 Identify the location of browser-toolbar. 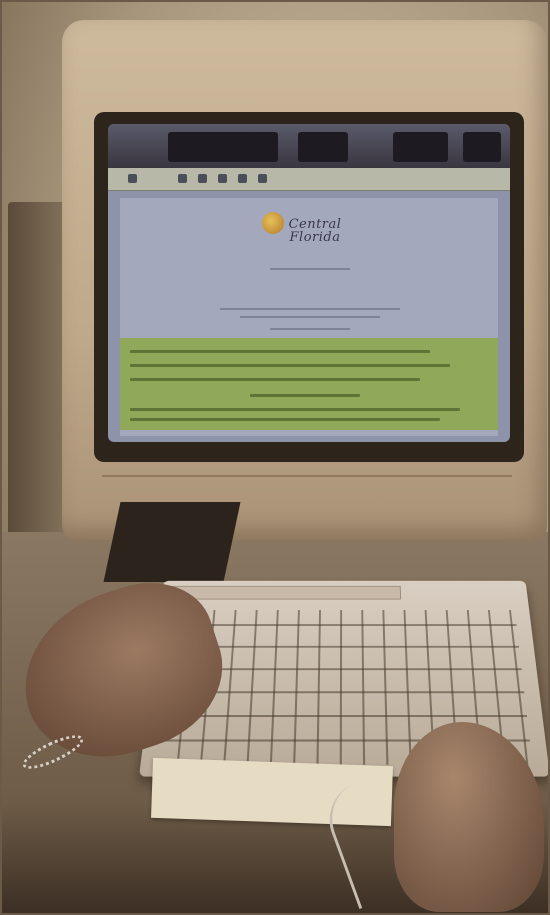
(309, 179).